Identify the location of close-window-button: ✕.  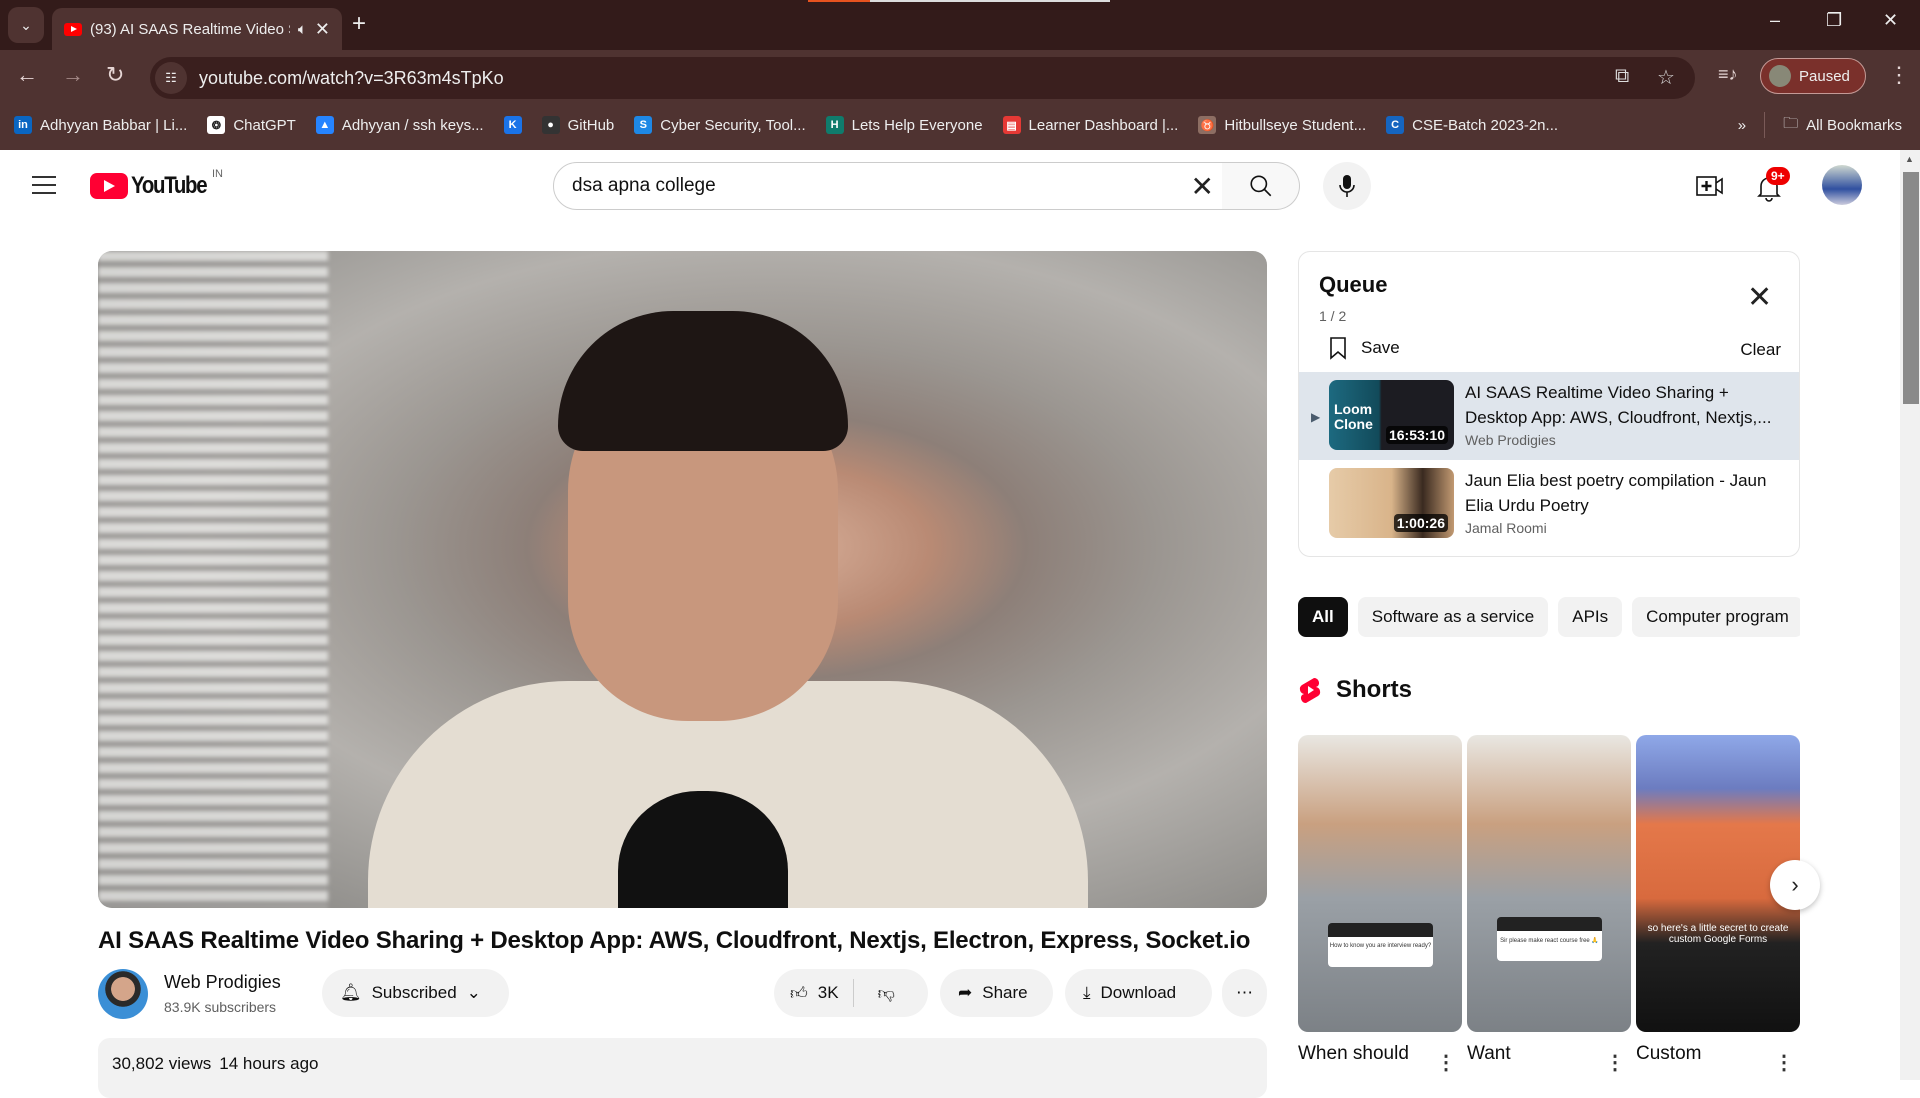
(1890, 20).